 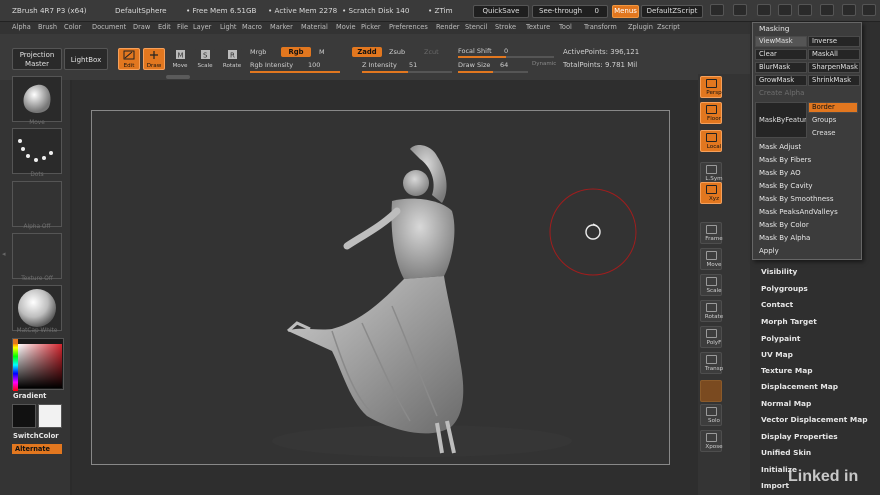 I want to click on menu-zplugin: Zplugin, so click(x=640, y=27).